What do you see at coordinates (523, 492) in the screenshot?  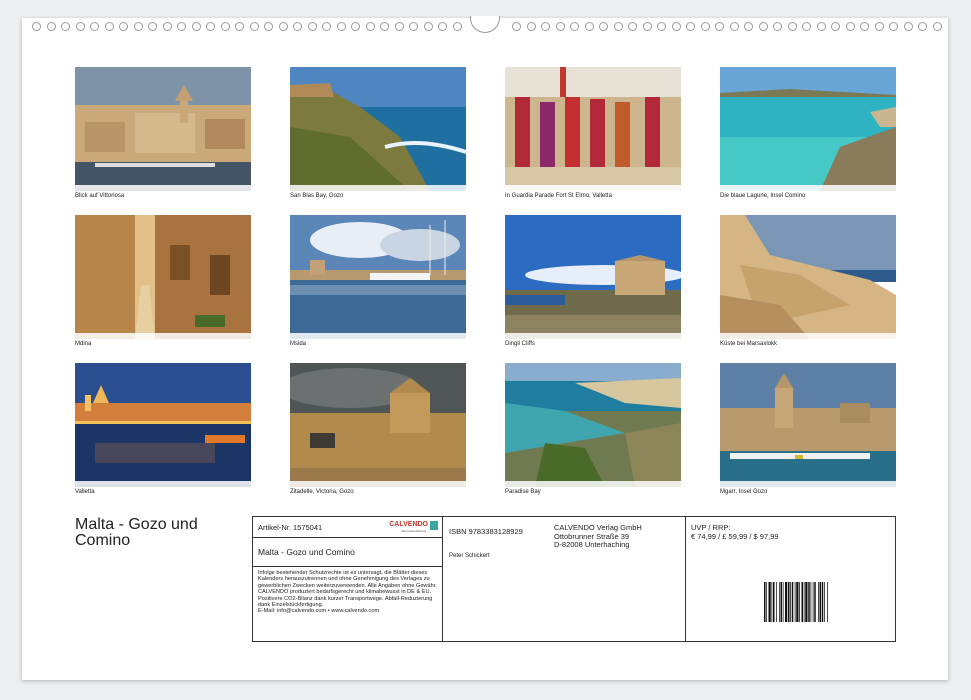 I see `photo-caption: Paradise Bay` at bounding box center [523, 492].